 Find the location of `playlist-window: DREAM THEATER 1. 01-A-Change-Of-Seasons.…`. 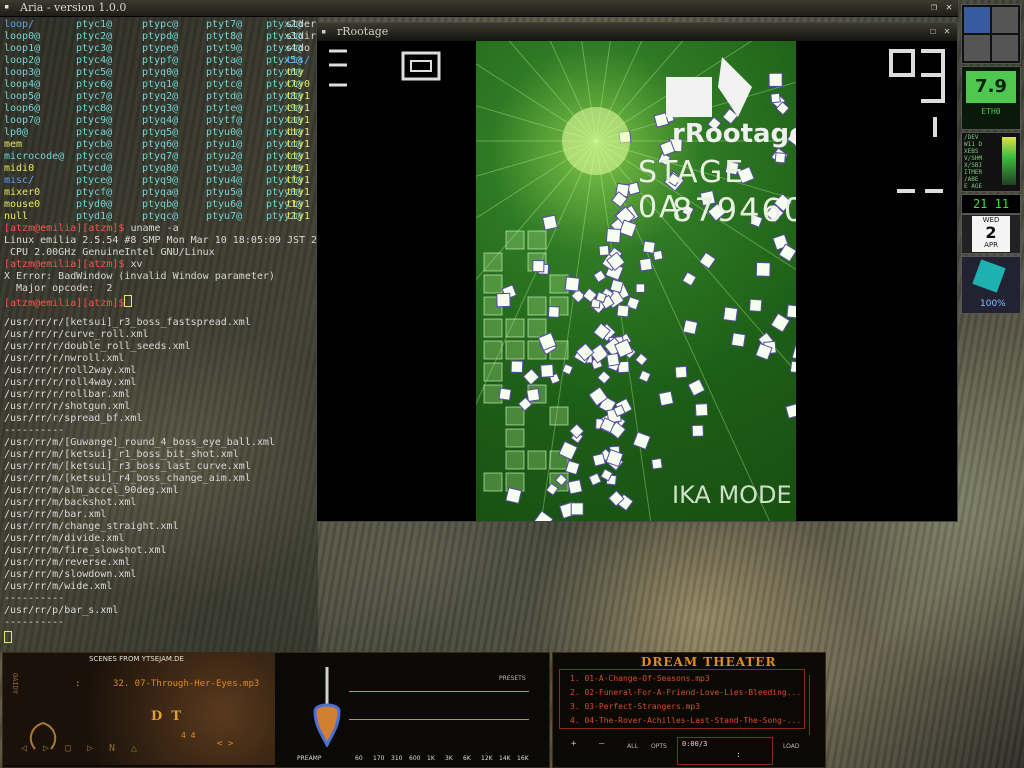

playlist-window: DREAM THEATER 1. 01-A-Change-Of-Seasons.… is located at coordinates (689, 710).